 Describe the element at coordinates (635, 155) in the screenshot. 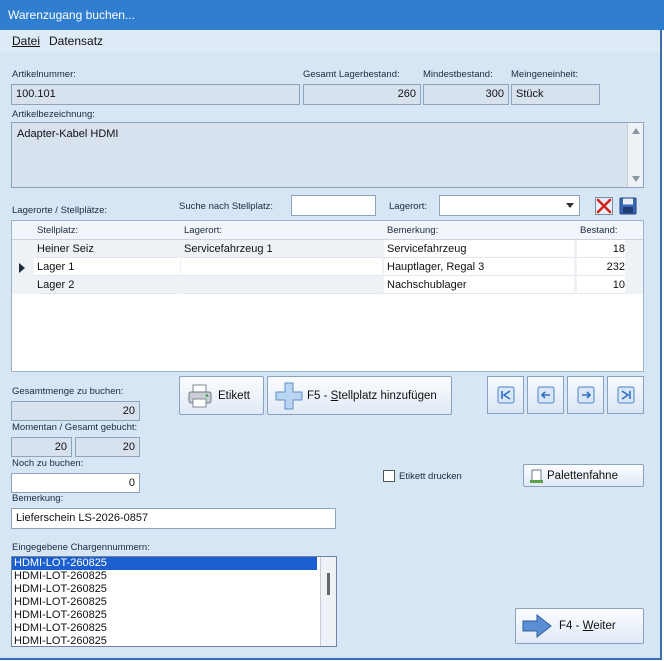

I see `description-scrollbar` at that location.